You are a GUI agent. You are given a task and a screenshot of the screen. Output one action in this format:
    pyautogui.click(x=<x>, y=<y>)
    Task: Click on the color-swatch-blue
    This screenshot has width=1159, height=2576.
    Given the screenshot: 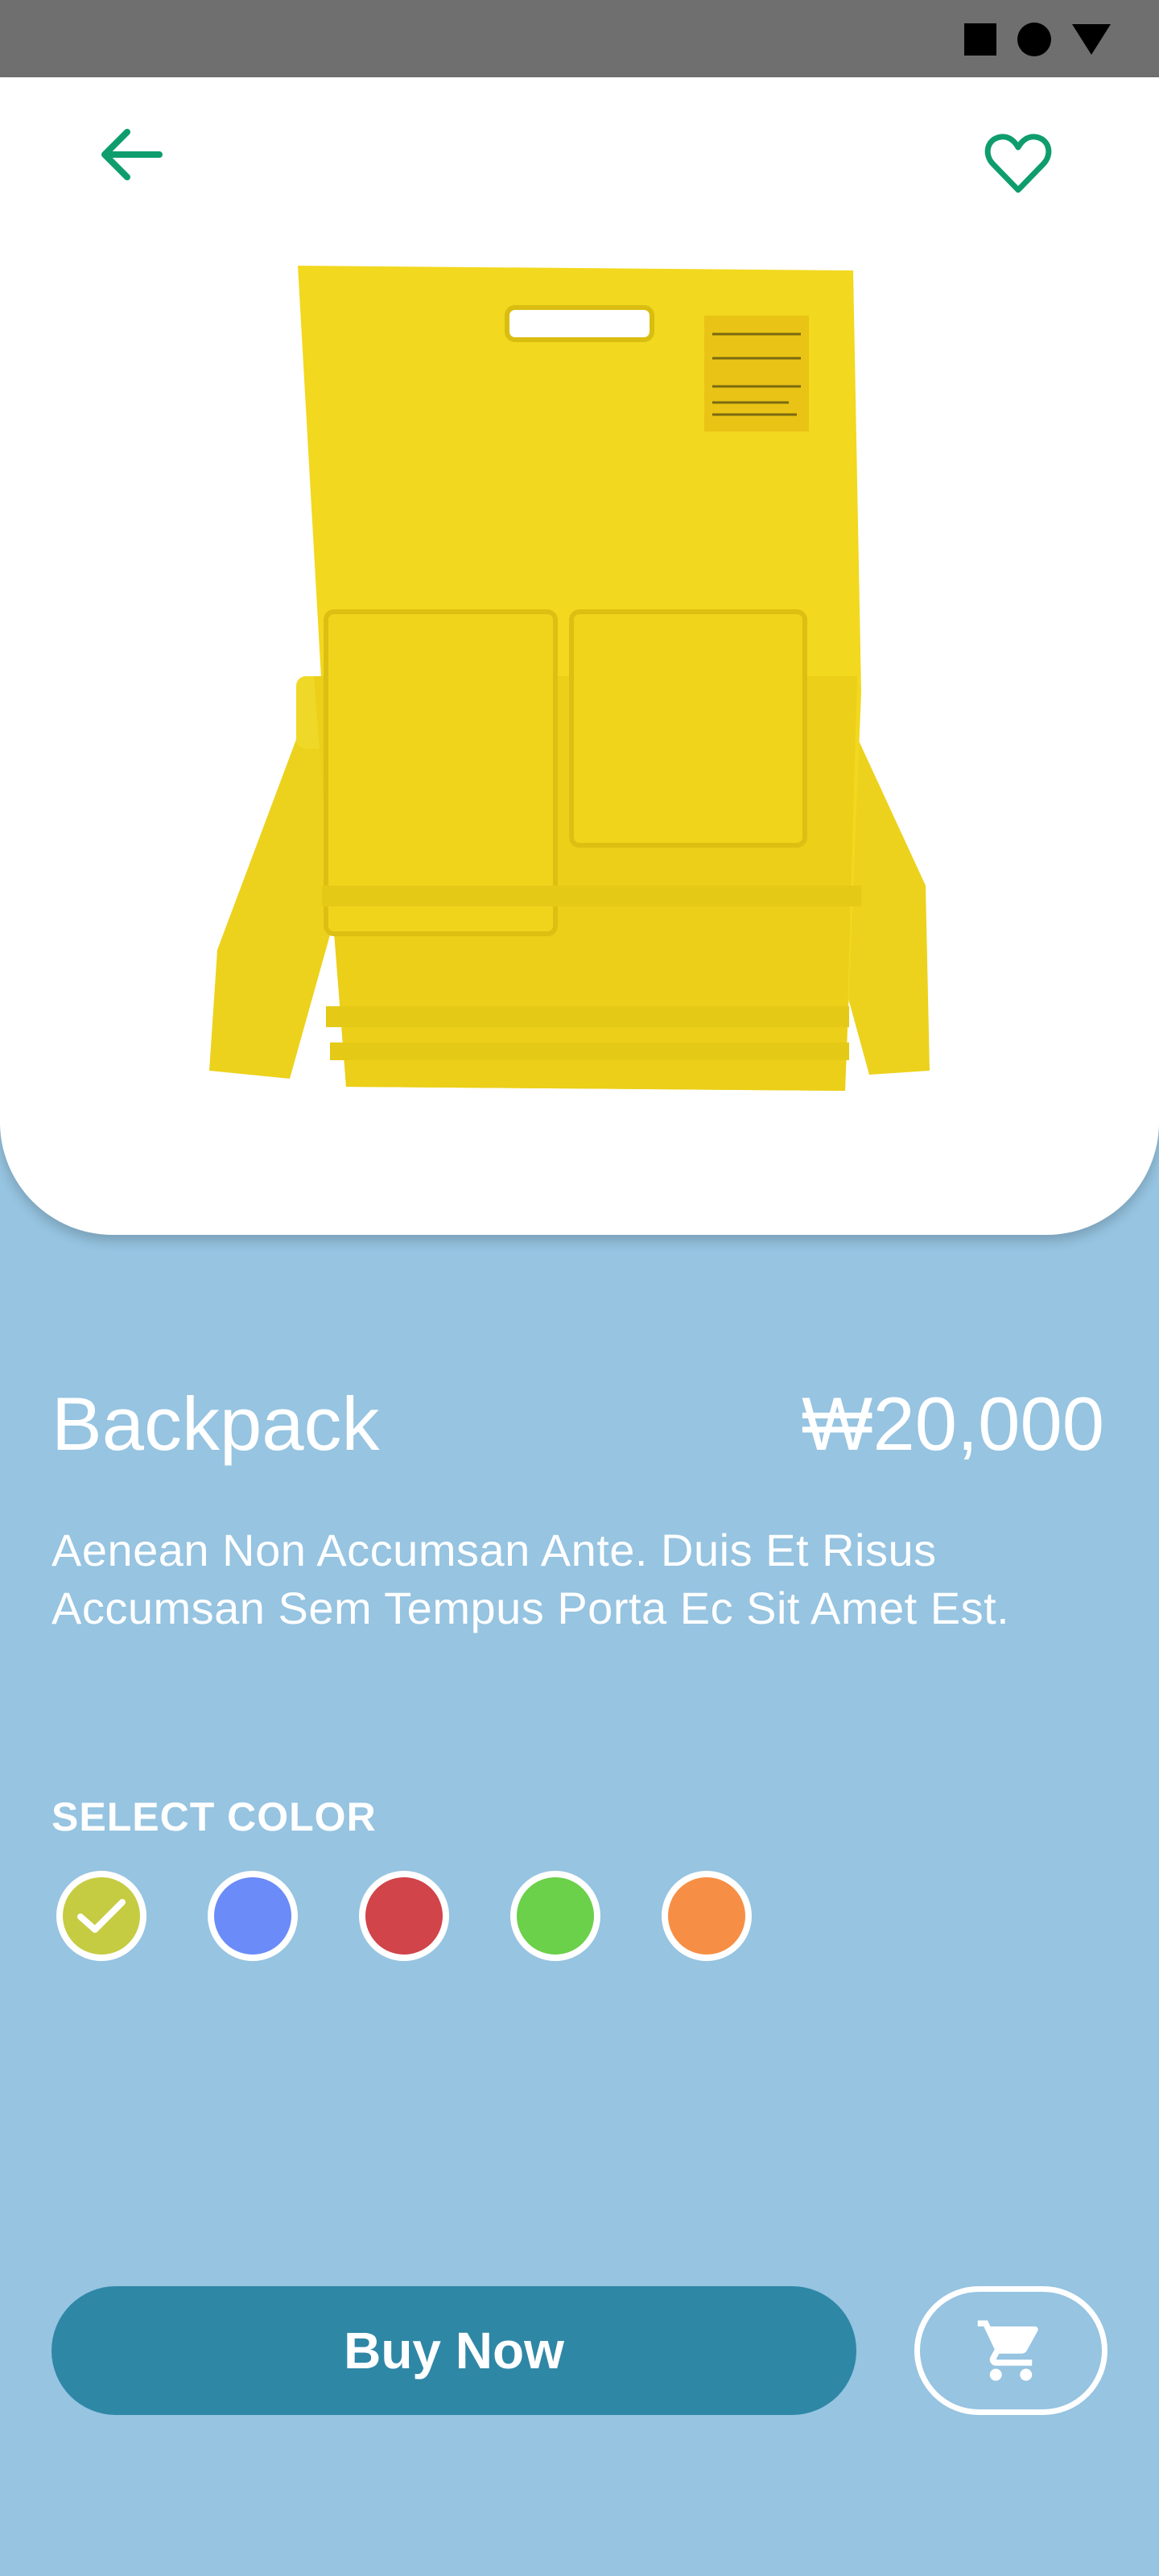 What is the action you would take?
    pyautogui.click(x=253, y=1916)
    